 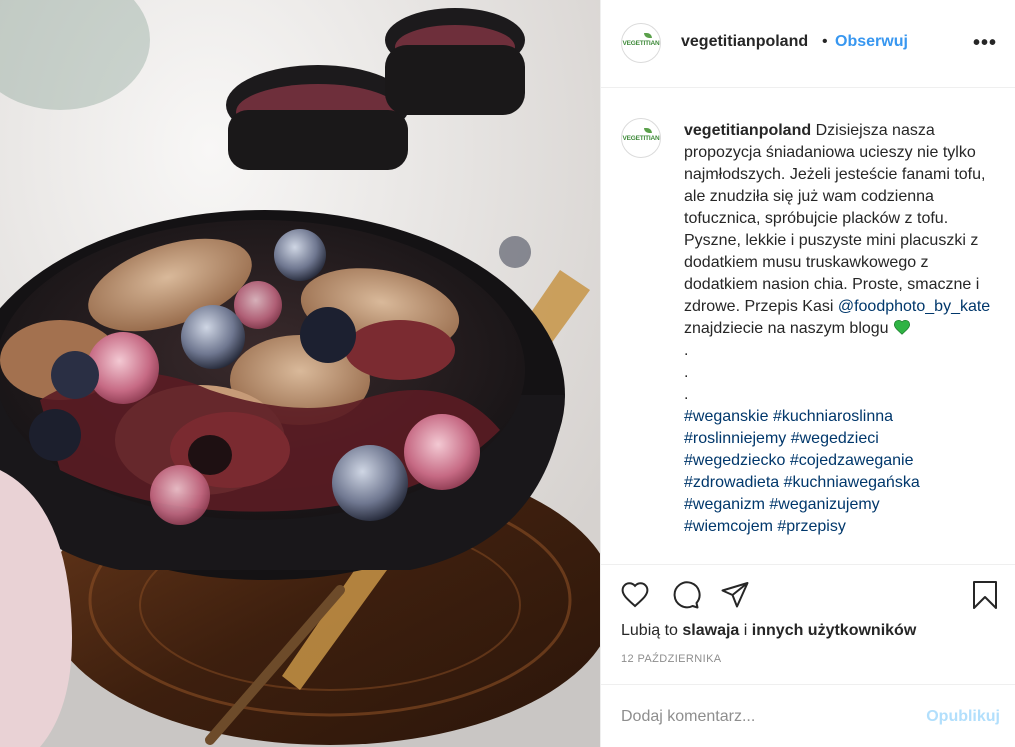 I want to click on post-date: 12 PAŹDZIERNIKA, so click(x=671, y=659).